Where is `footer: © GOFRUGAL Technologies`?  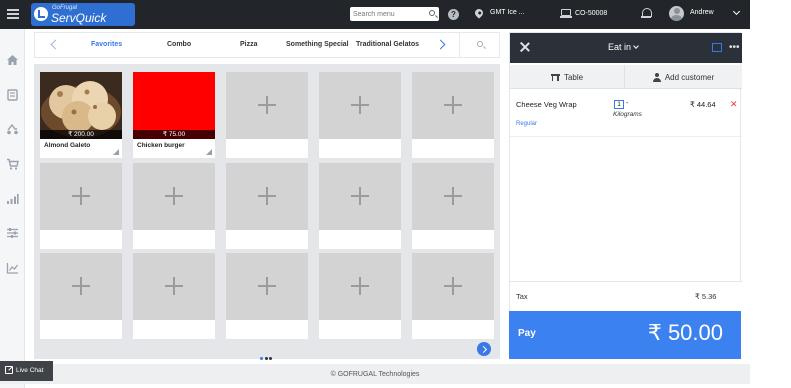
footer: © GOFRUGAL Technologies is located at coordinates (375, 374).